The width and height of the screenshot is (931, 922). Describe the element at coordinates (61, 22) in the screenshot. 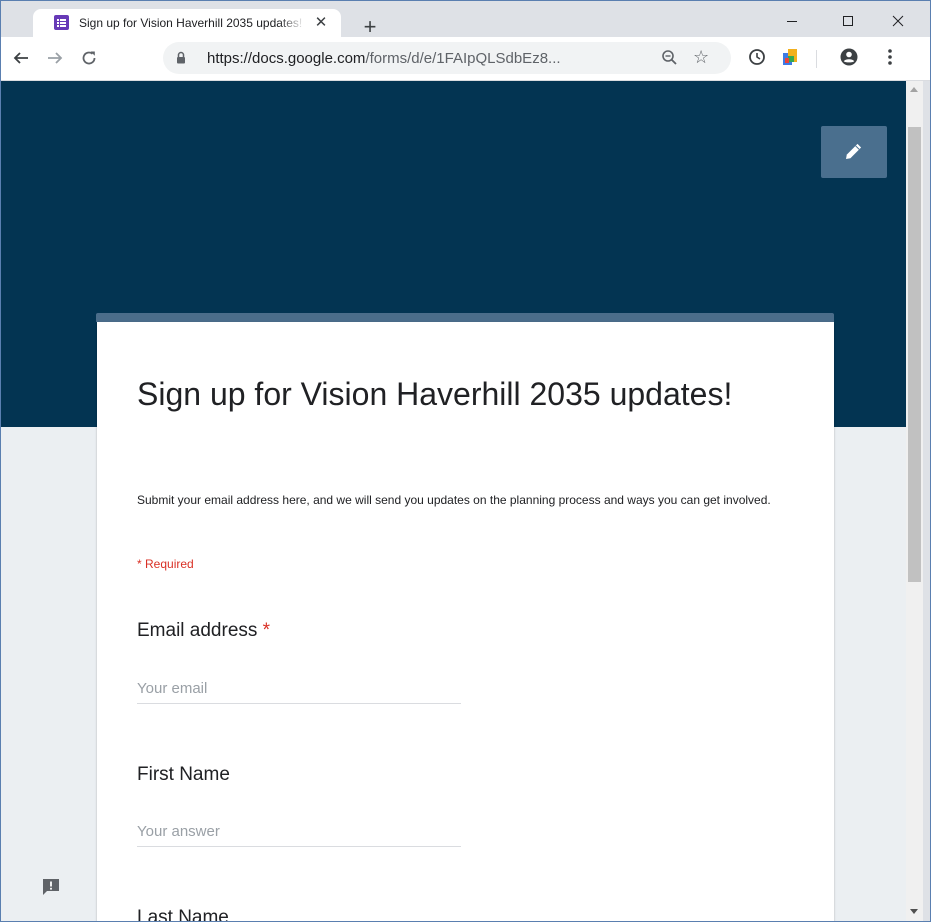

I see `google-forms-icon` at that location.